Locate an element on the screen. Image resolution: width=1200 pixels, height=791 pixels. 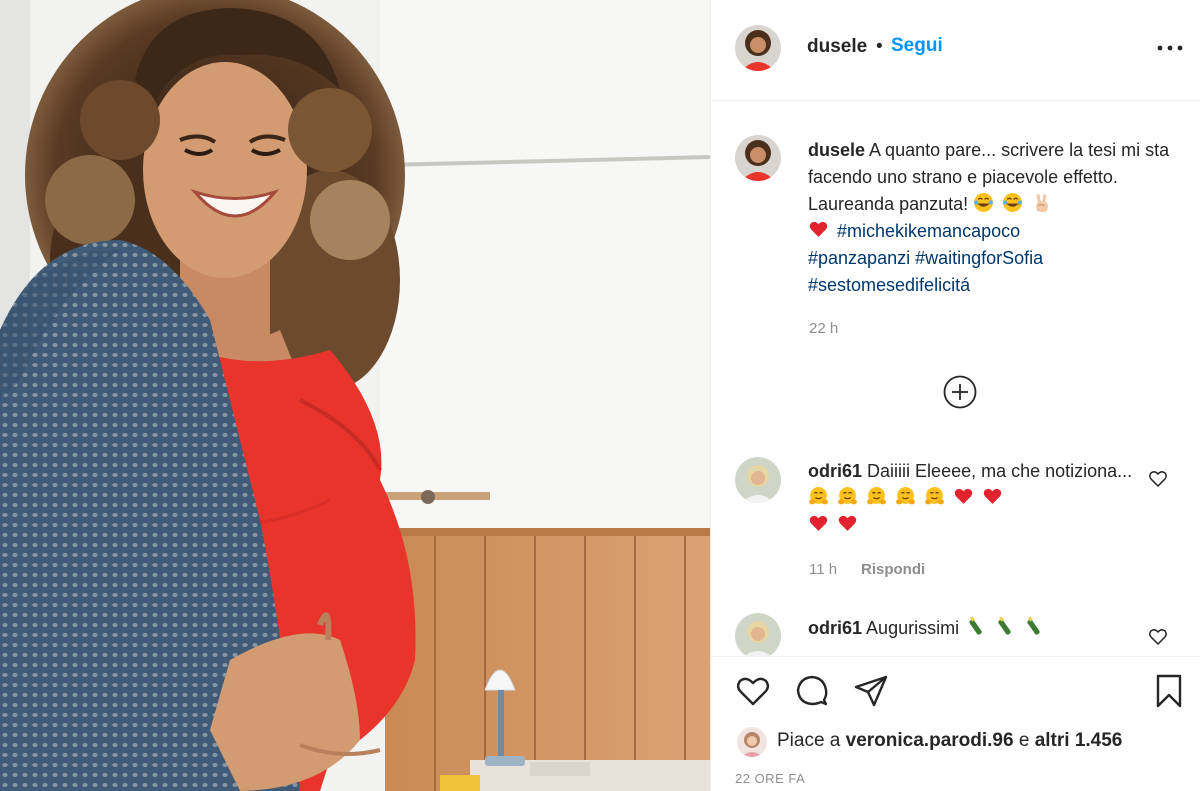
bookmark-icon is located at coordinates (1169, 691).